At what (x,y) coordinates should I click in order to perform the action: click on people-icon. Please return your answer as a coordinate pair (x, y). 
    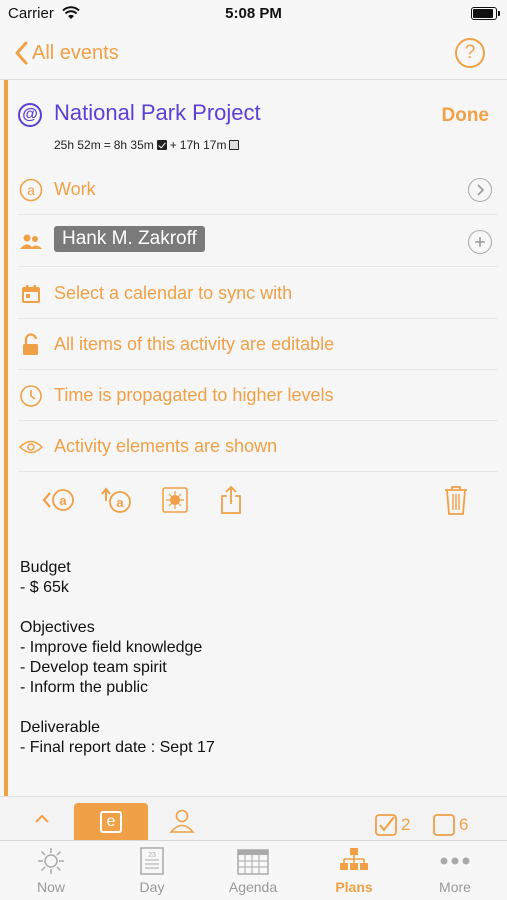
    Looking at the image, I should click on (31, 242).